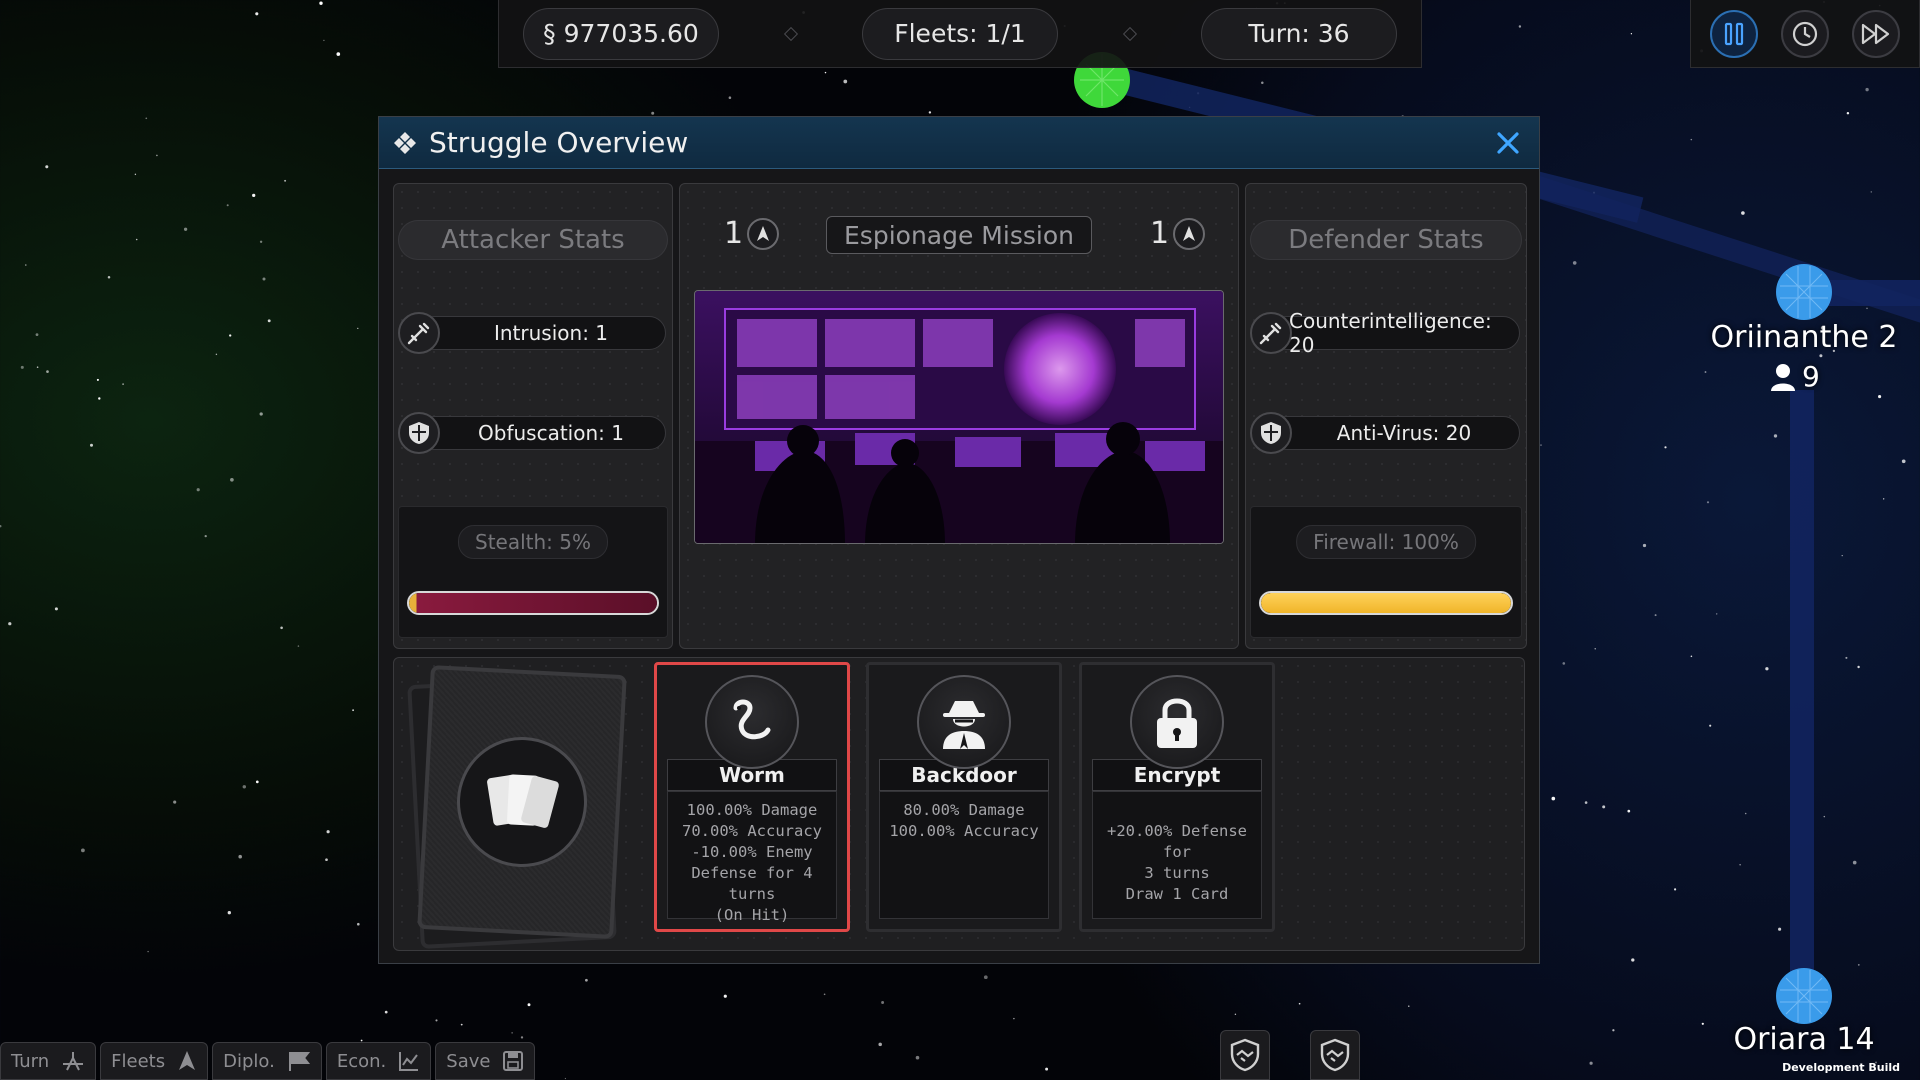 This screenshot has width=1920, height=1080. I want to click on ship-icon, so click(1189, 233).